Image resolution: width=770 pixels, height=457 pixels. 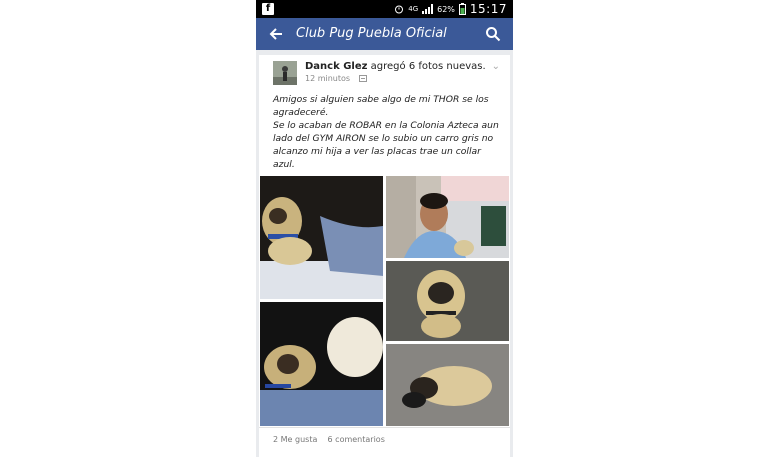 What do you see at coordinates (384, 9) in the screenshot?
I see `status-bar: f 4G 62% 15:17` at bounding box center [384, 9].